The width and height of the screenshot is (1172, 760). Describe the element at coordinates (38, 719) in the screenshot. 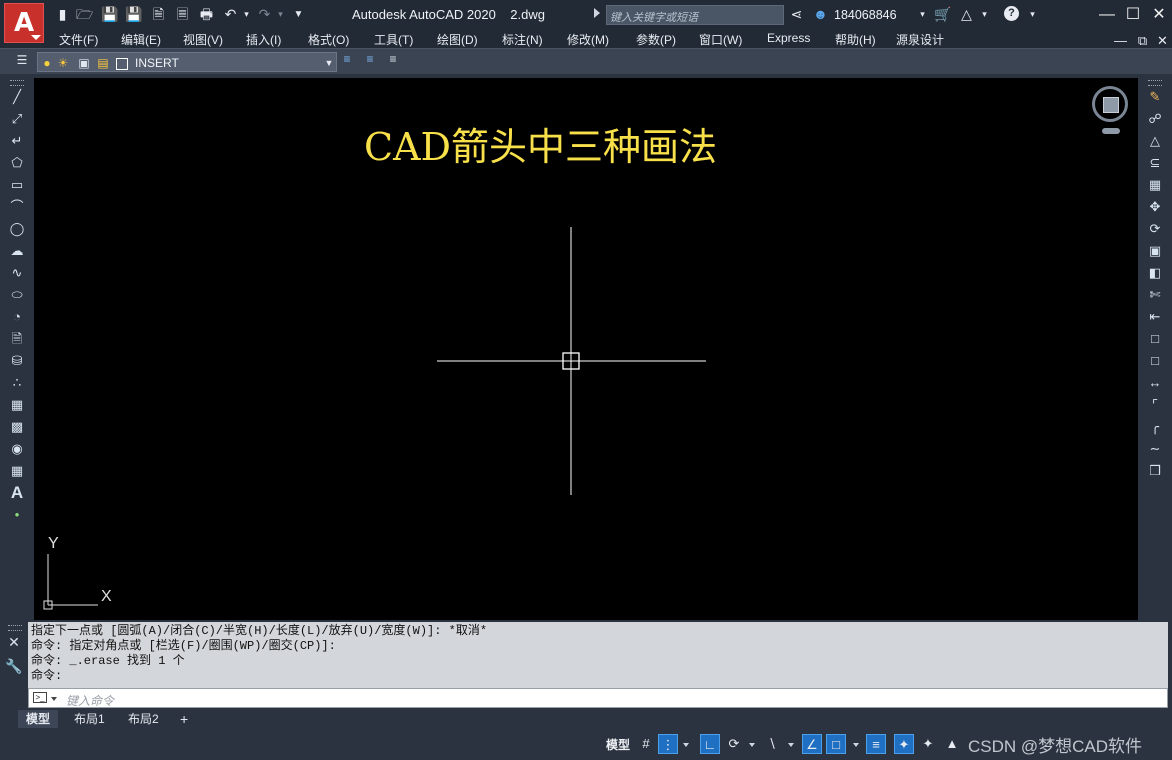

I see `tab-model: 模型` at that location.